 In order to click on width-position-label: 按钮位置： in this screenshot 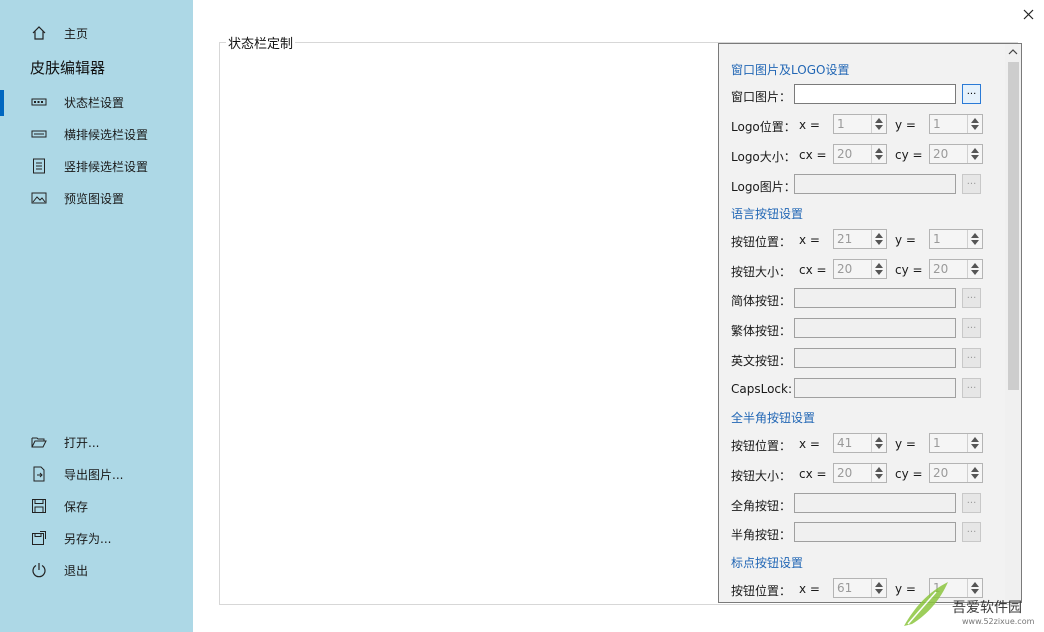, I will do `click(761, 446)`.